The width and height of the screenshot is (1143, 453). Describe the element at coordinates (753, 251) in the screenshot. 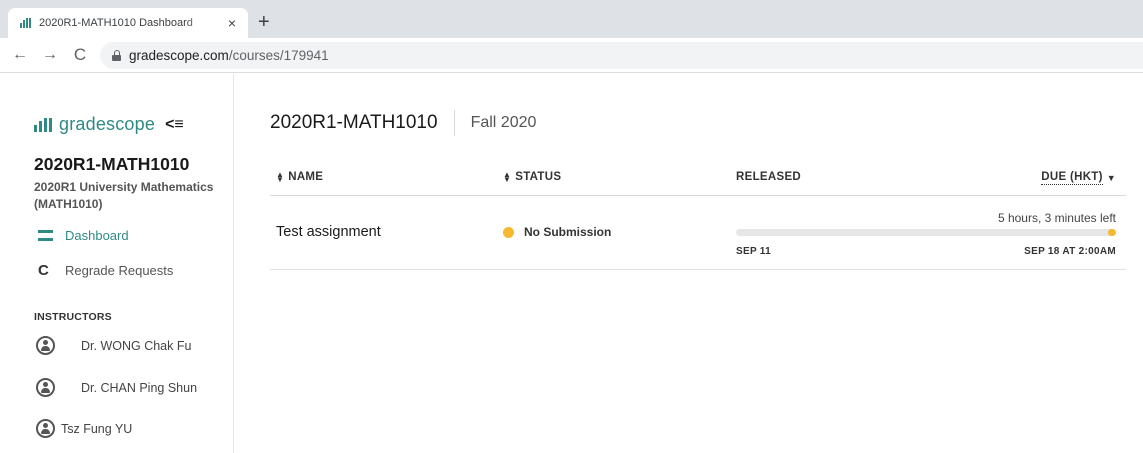

I see `release-date: SEP 11` at that location.